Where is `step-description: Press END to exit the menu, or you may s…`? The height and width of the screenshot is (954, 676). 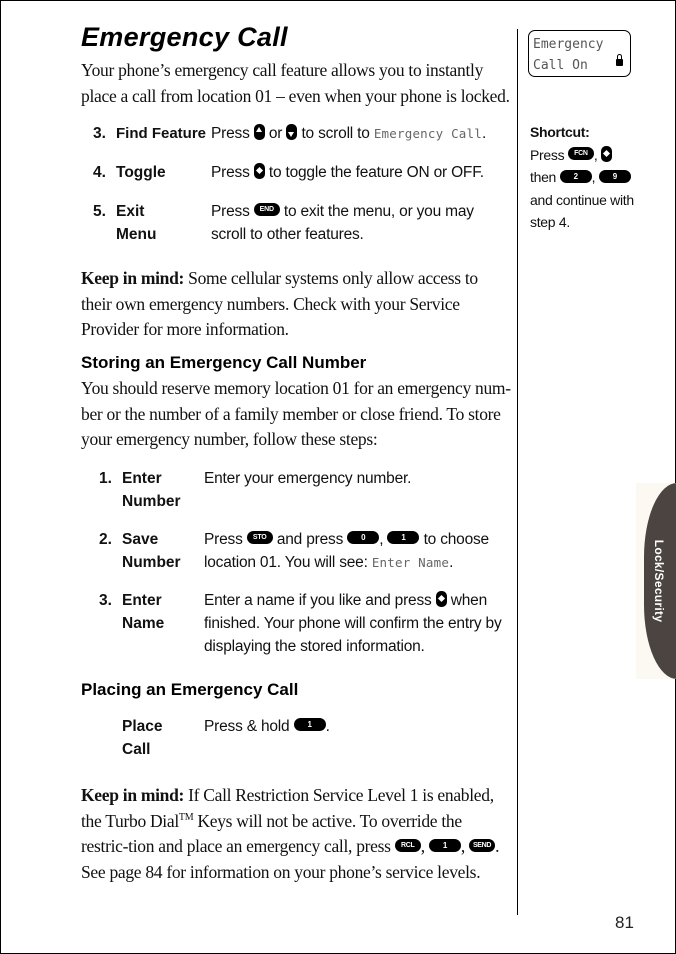
step-description: Press END to exit the menu, or you may s… is located at coordinates (351, 223).